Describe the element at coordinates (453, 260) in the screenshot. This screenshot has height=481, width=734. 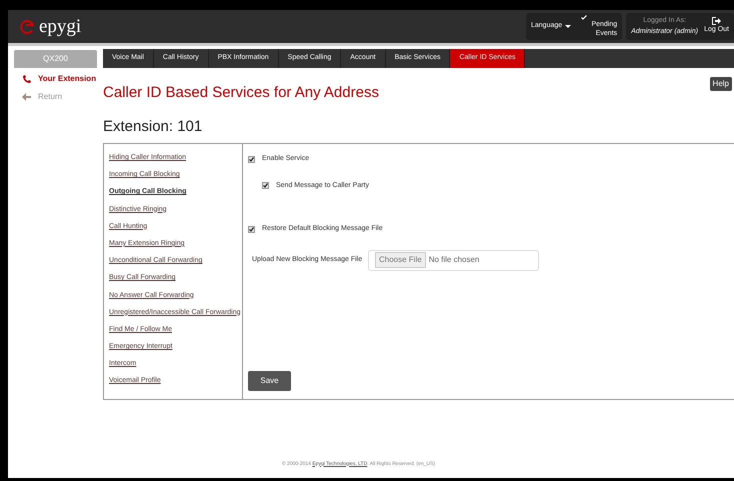
I see `file-upload-field: Choose File No file chosen` at that location.